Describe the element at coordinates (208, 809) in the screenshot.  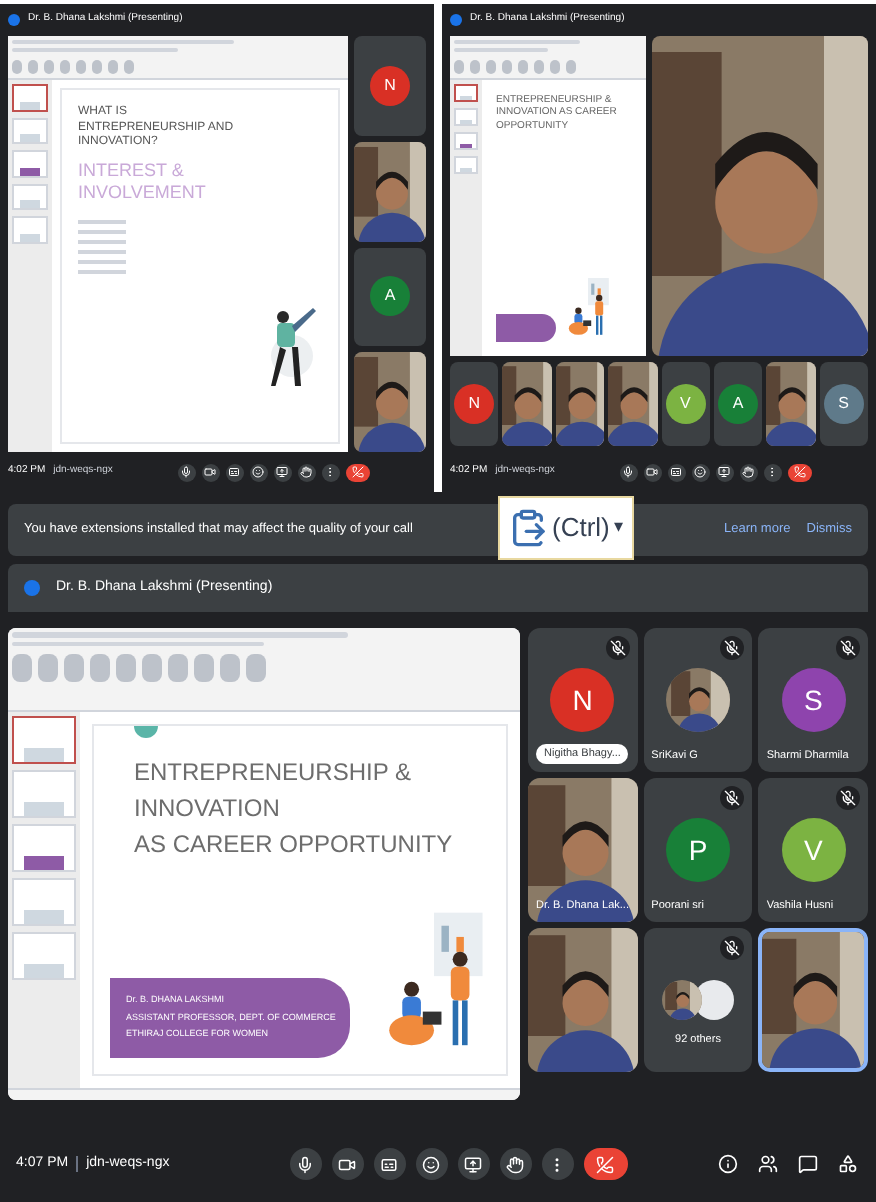
I see `slide-title-line: INNOVATION` at that location.